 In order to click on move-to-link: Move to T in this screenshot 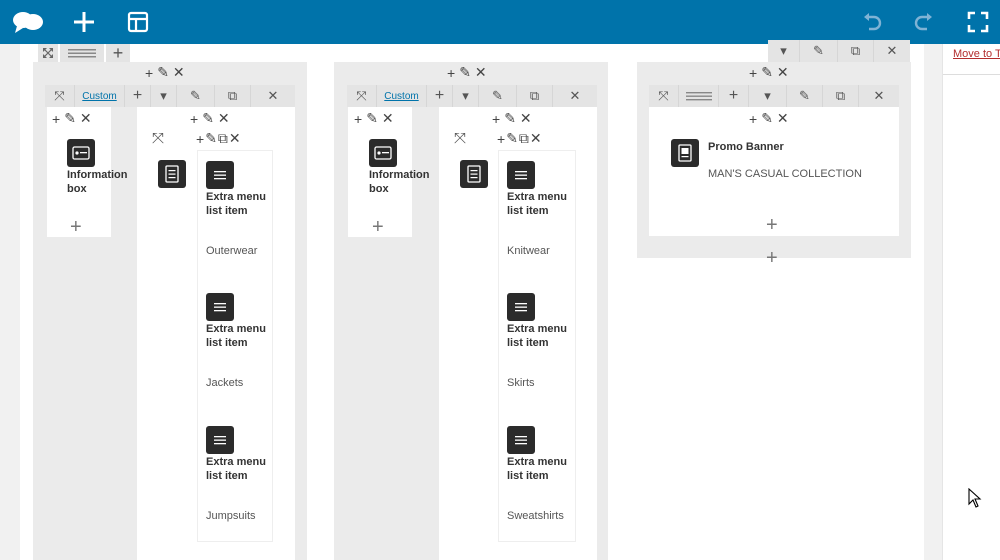, I will do `click(976, 54)`.